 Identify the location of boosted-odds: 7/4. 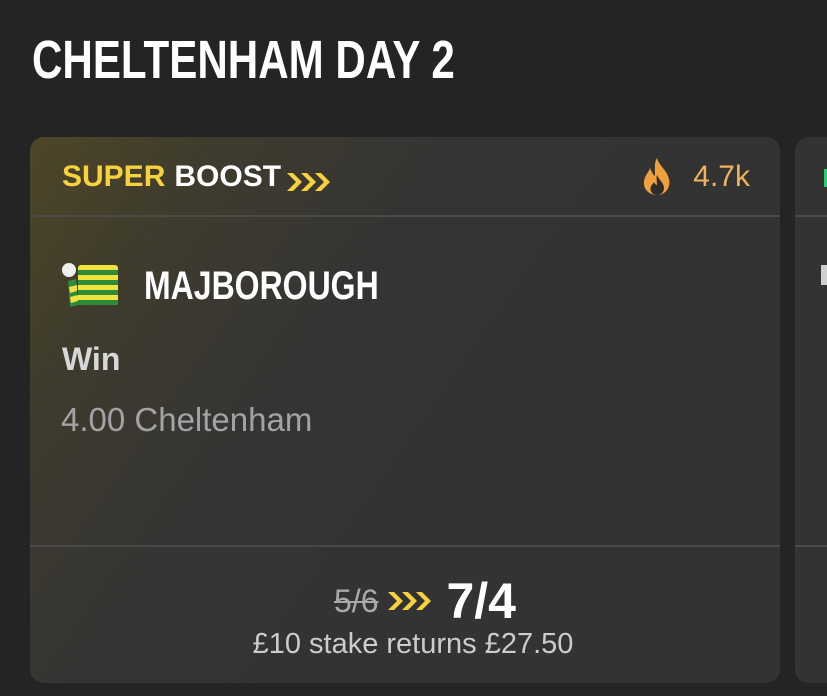
(481, 601).